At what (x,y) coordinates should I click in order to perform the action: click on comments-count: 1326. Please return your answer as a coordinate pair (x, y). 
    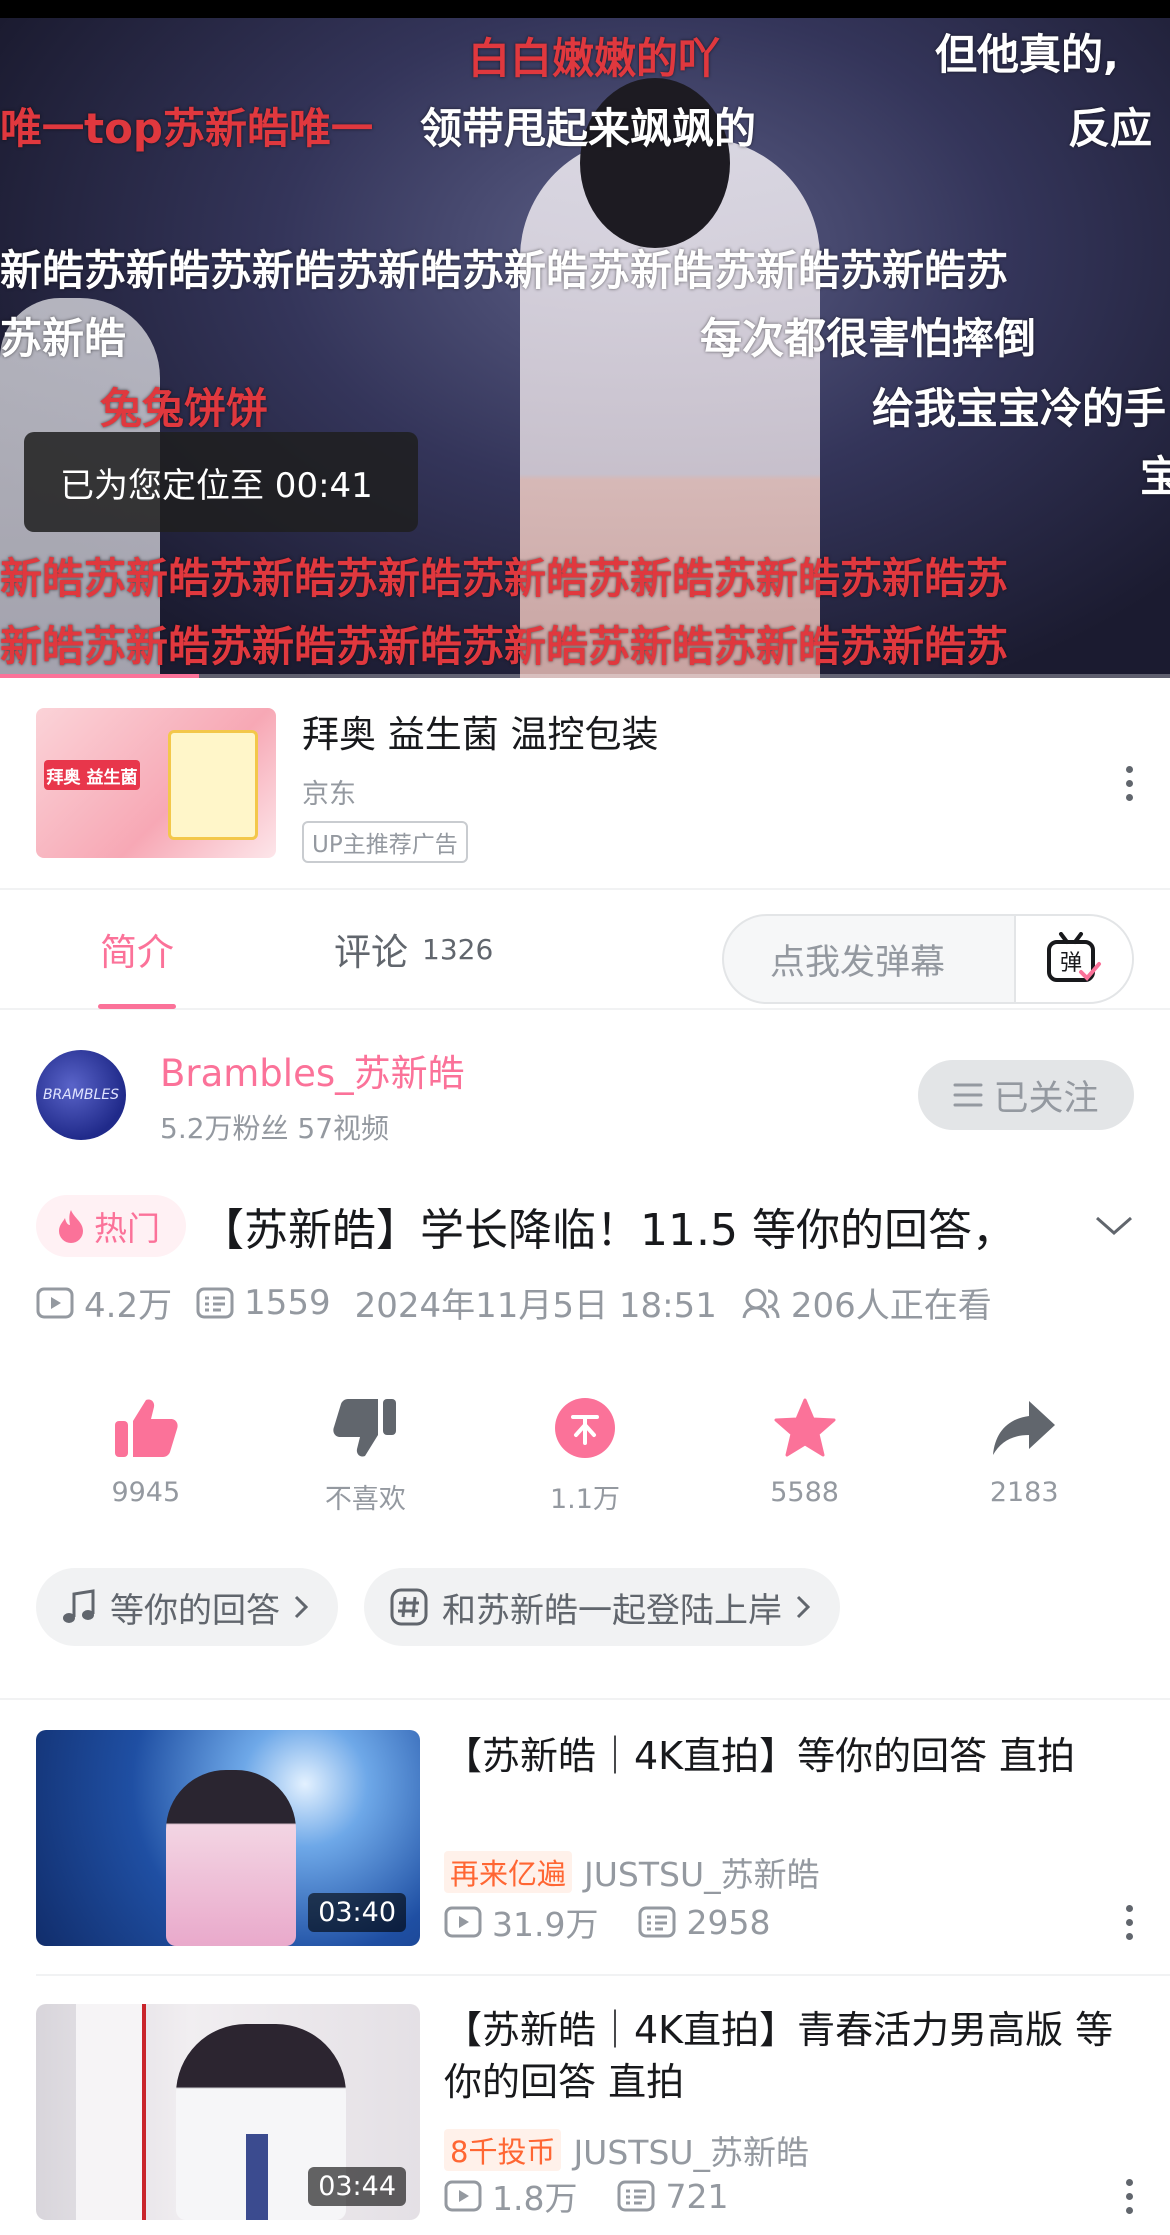
    Looking at the image, I should click on (458, 949).